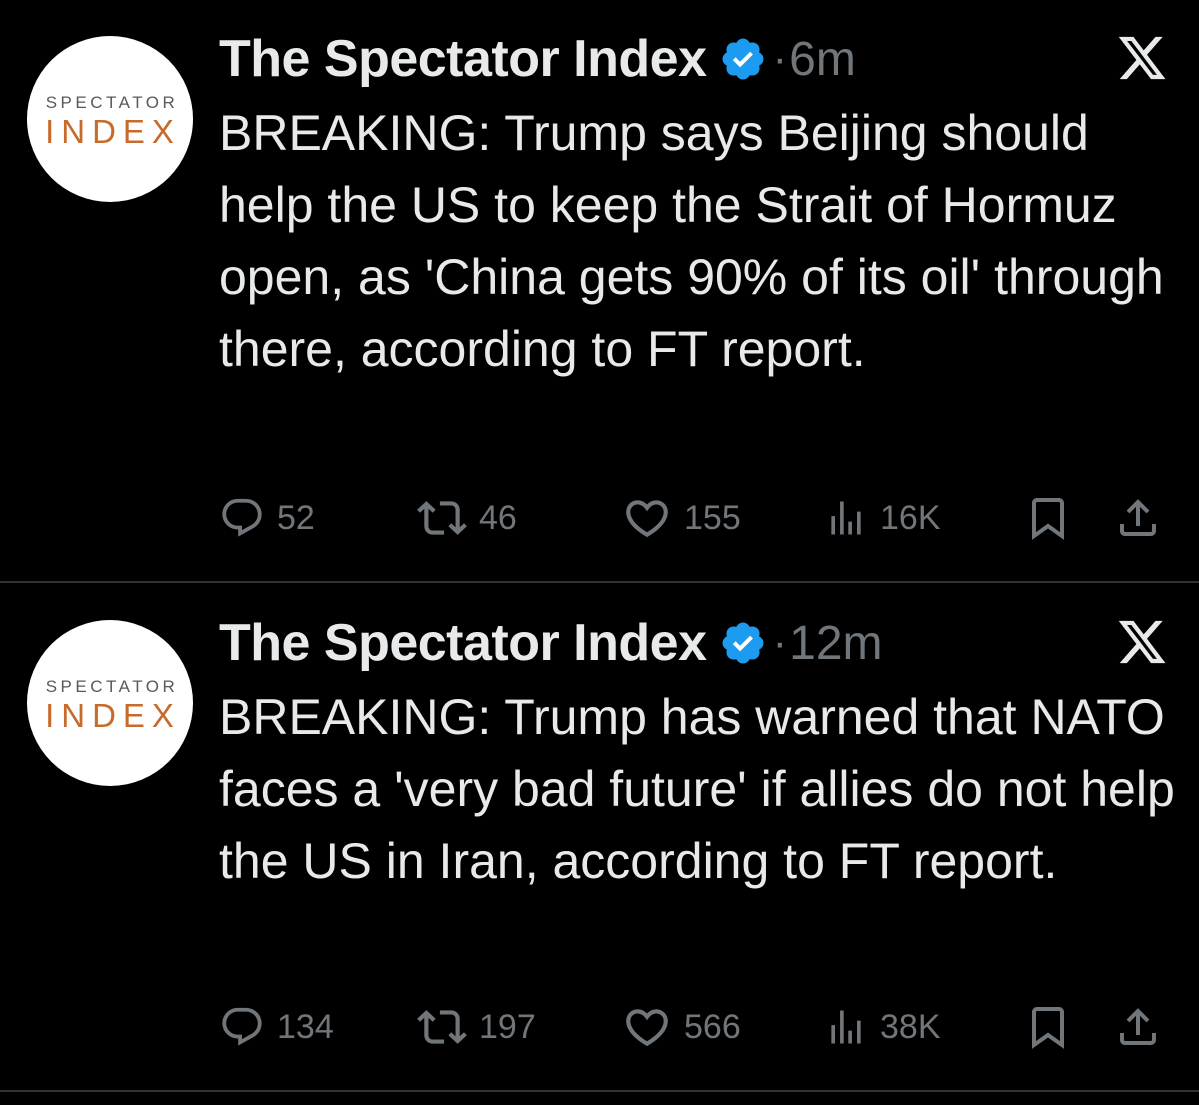 The image size is (1199, 1105). Describe the element at coordinates (910, 1026) in the screenshot. I see `views-count: 38K` at that location.